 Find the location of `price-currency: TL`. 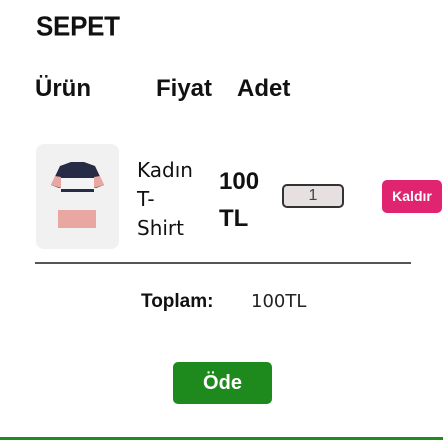

price-currency: TL is located at coordinates (234, 218).